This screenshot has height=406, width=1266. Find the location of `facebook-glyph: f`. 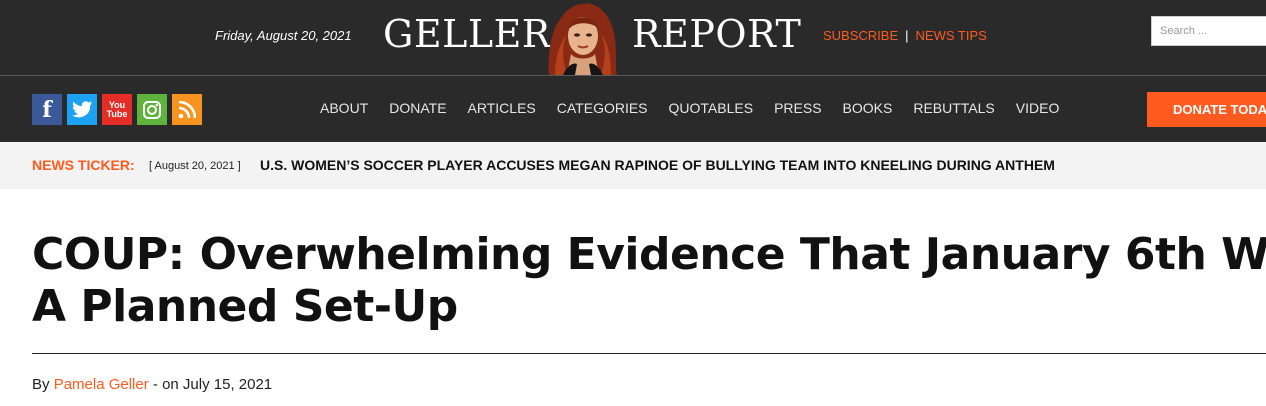

facebook-glyph: f is located at coordinates (47, 109).